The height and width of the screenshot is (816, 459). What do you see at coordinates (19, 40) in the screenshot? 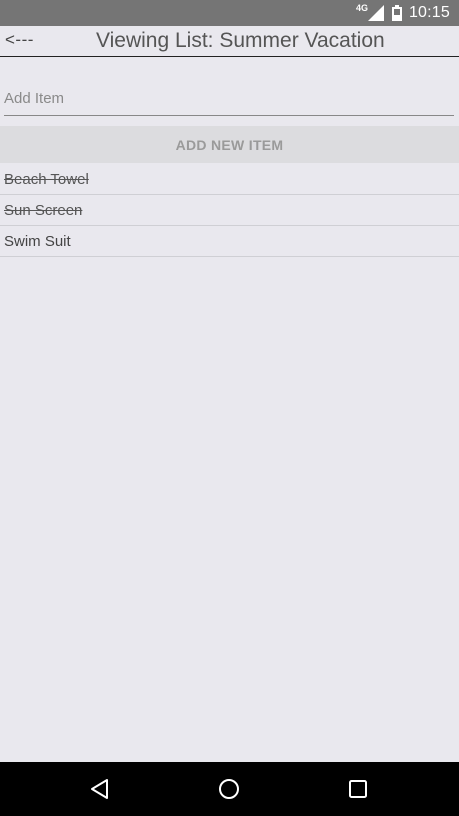
I see `back-button: <---` at bounding box center [19, 40].